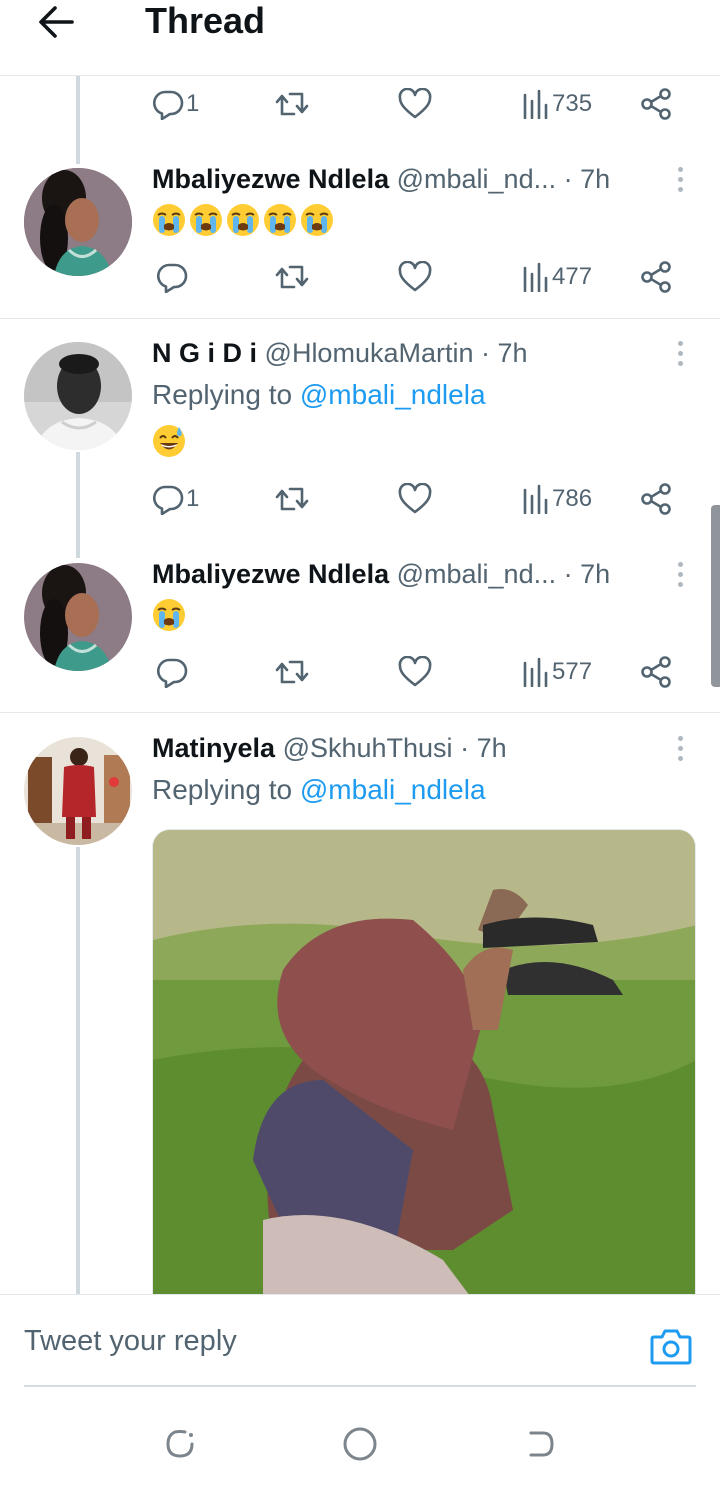 This screenshot has width=720, height=1491. I want to click on views-button: 577, so click(557, 672).